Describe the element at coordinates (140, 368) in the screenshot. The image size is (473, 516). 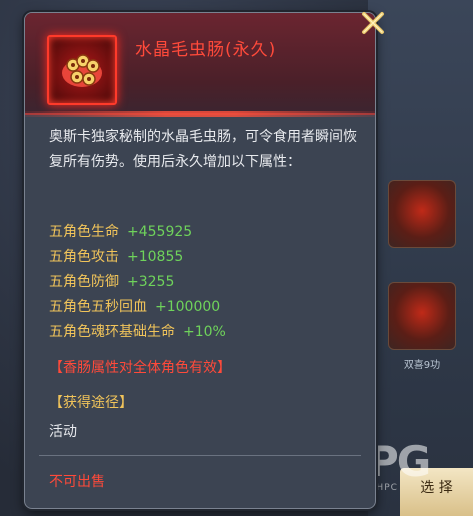
I see `effect-note: 【香肠属性对全体角色有效】` at that location.